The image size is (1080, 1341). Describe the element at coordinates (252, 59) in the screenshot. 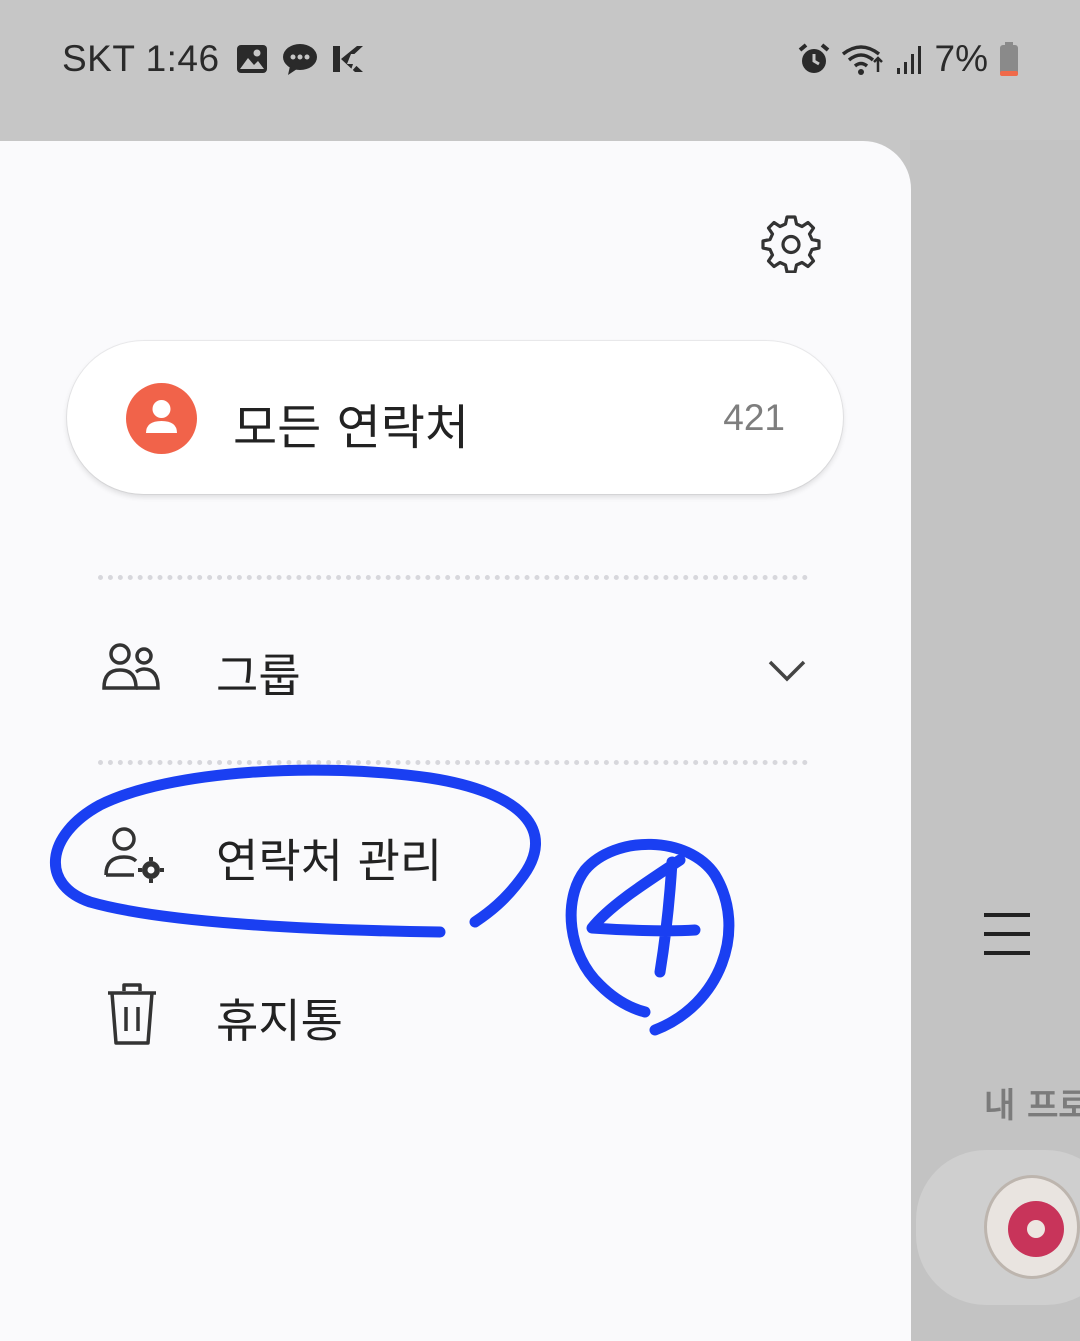

I see `gallery-icon` at that location.